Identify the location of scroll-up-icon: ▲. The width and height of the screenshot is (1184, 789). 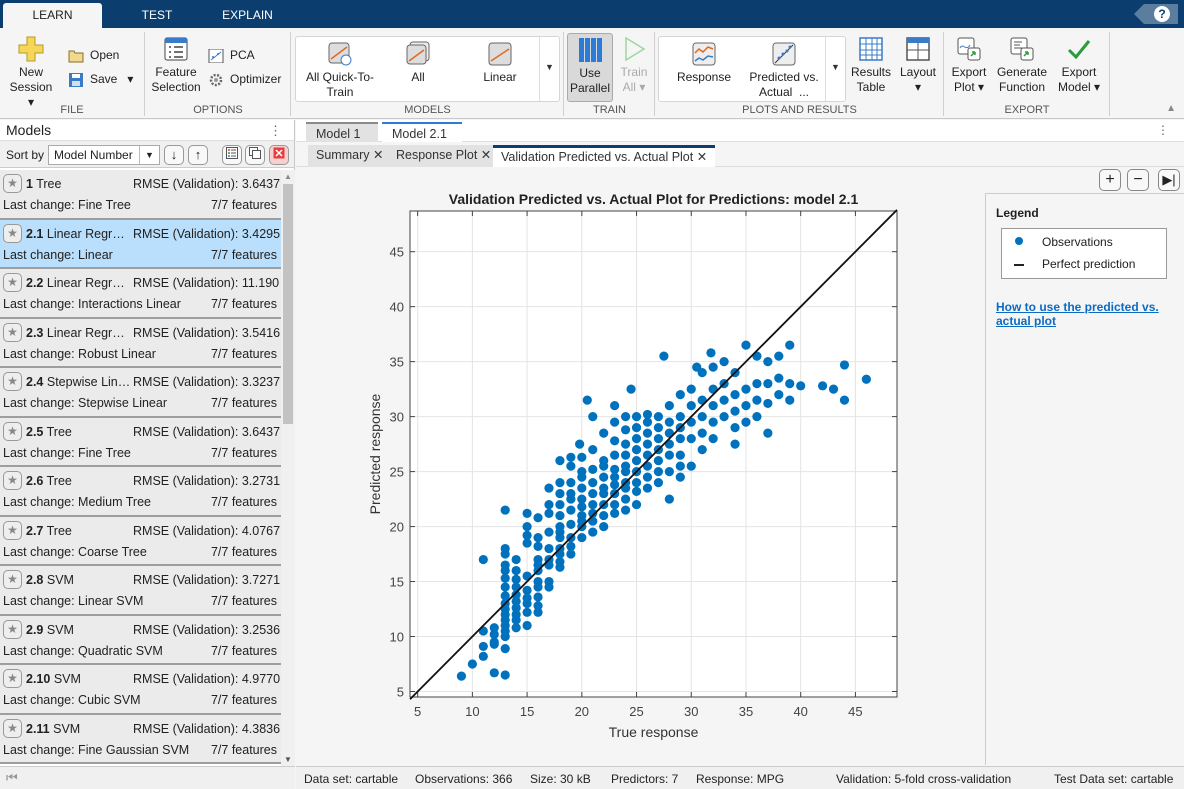
(288, 176).